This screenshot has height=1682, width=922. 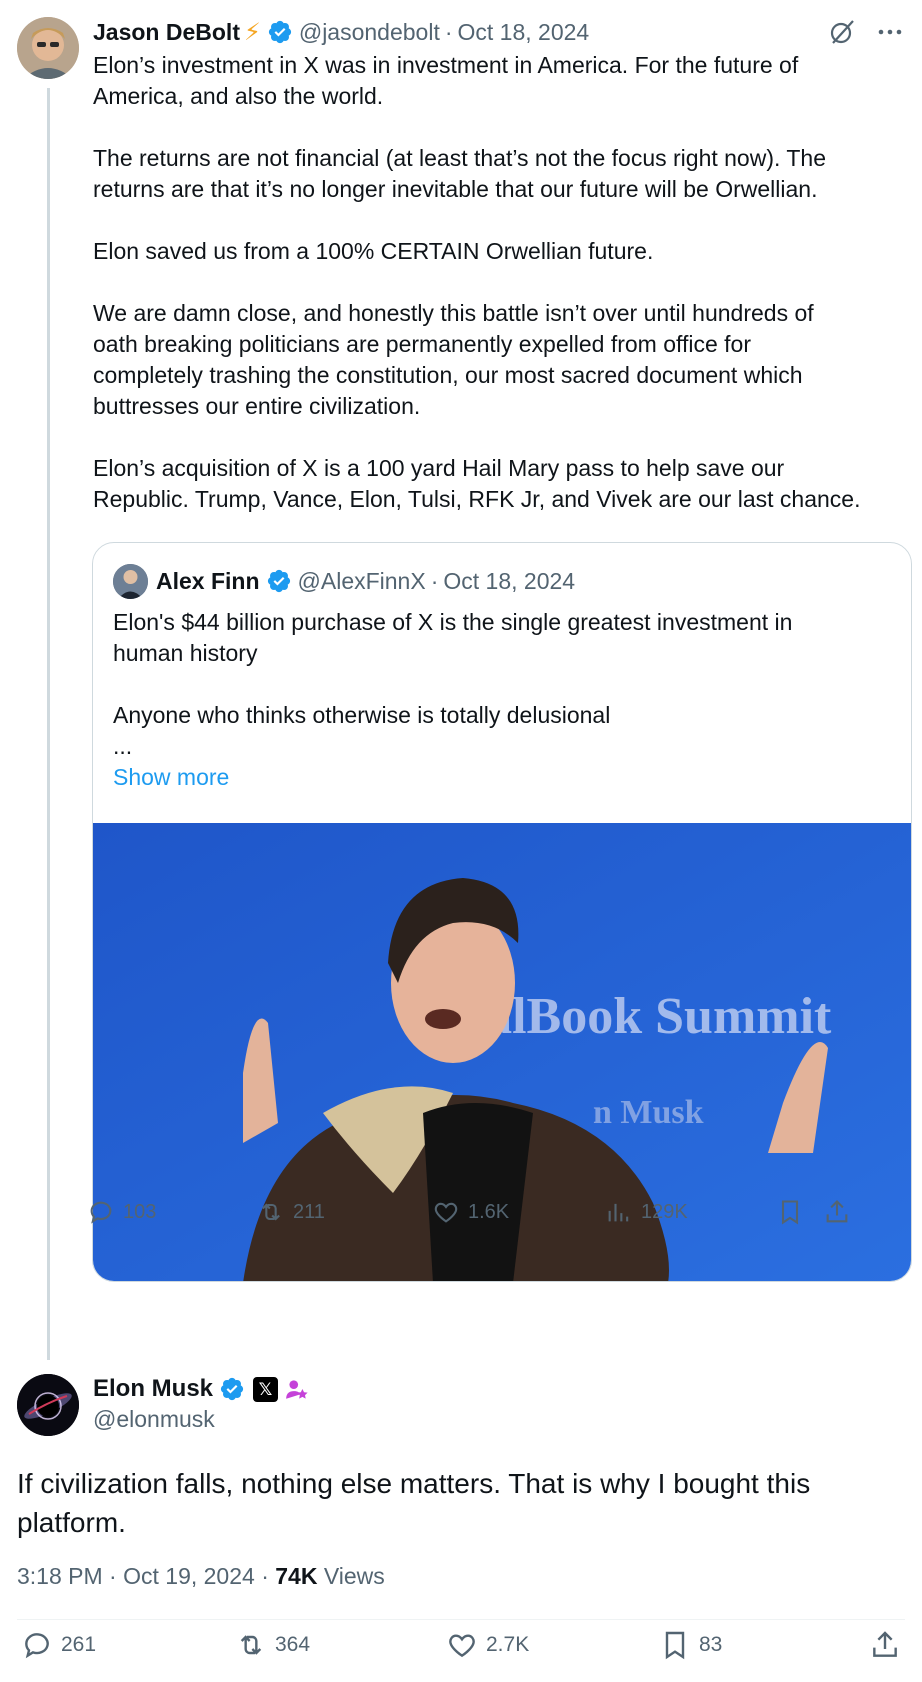 What do you see at coordinates (48, 724) in the screenshot?
I see `thread-line` at bounding box center [48, 724].